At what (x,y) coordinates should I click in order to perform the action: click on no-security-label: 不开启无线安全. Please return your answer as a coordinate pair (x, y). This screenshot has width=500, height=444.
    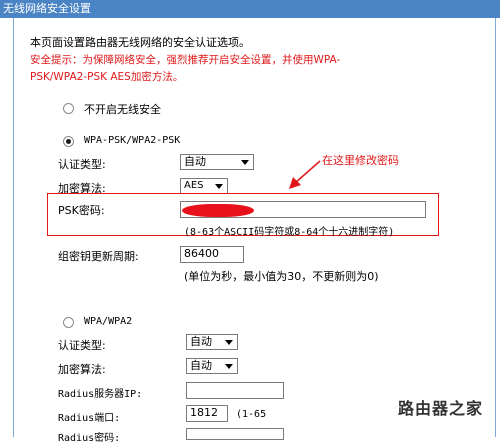
    Looking at the image, I should click on (122, 109).